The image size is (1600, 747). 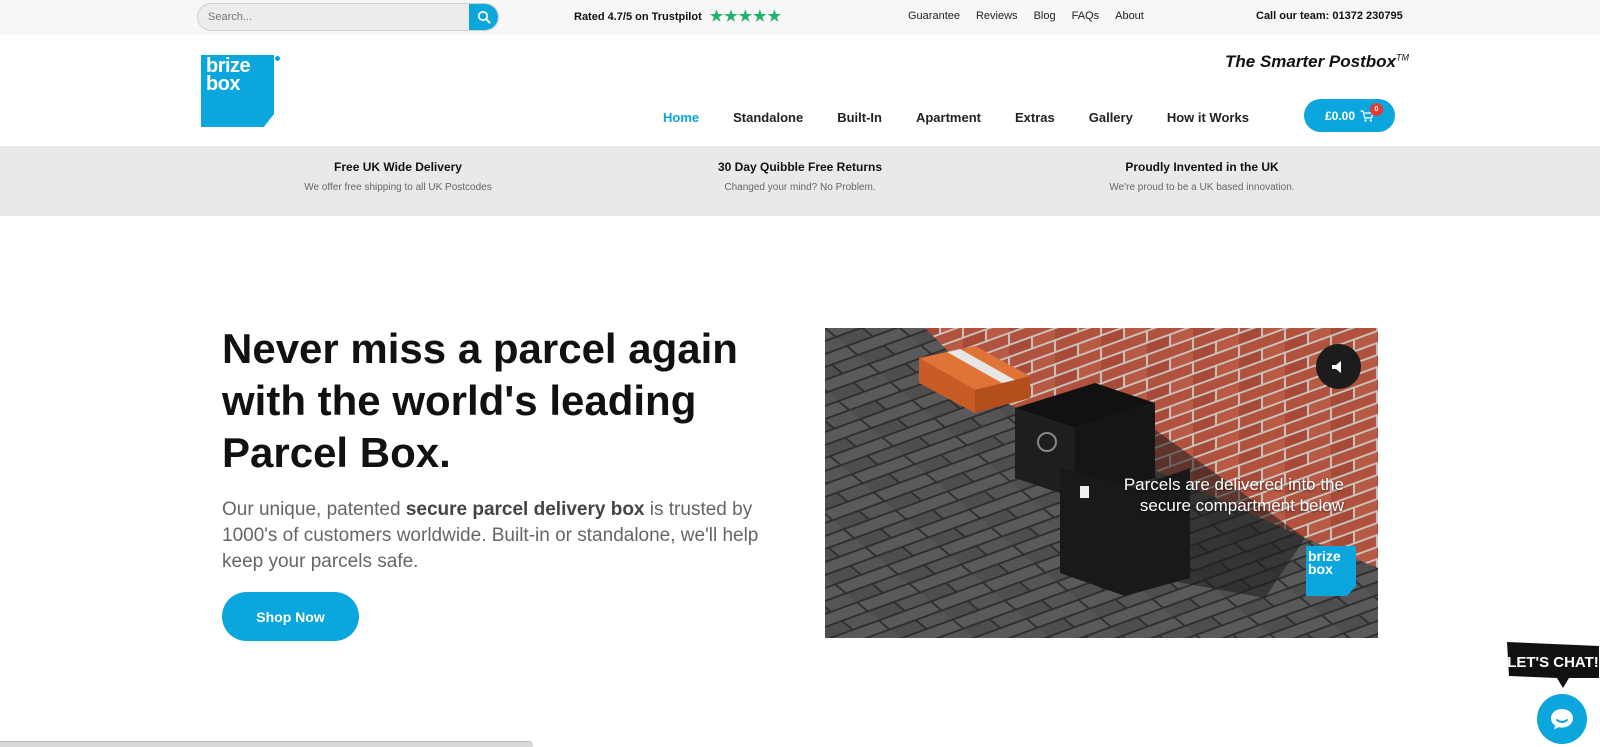 What do you see at coordinates (997, 16) in the screenshot?
I see `top-link-reviews: Reviews` at bounding box center [997, 16].